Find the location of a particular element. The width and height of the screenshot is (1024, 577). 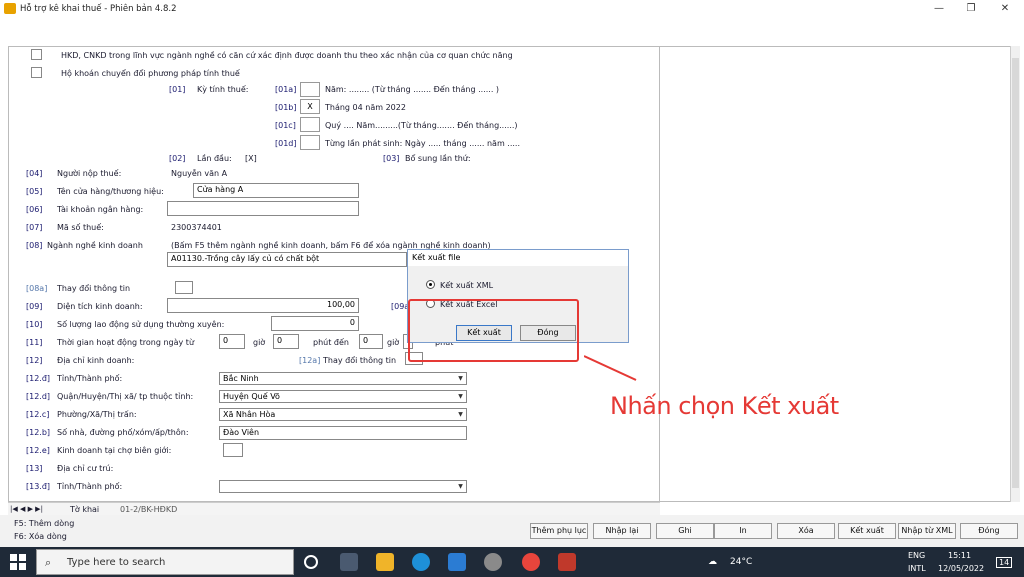

ten-cua-hang-input: Cửa hàng A is located at coordinates (276, 190).